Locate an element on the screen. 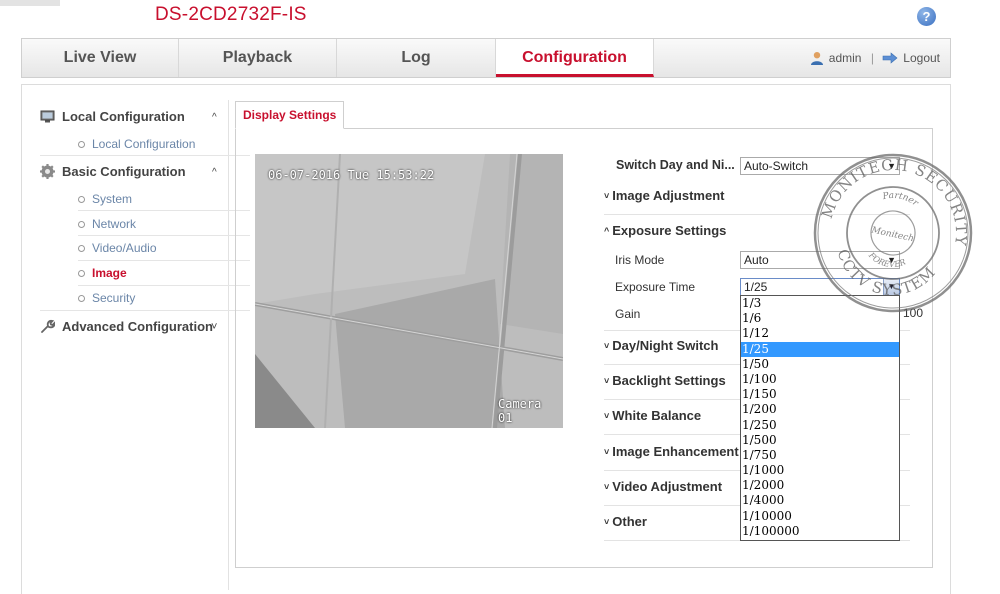 Image resolution: width=1000 pixels, height=594 pixels. sidebar-item-system: System is located at coordinates (105, 199).